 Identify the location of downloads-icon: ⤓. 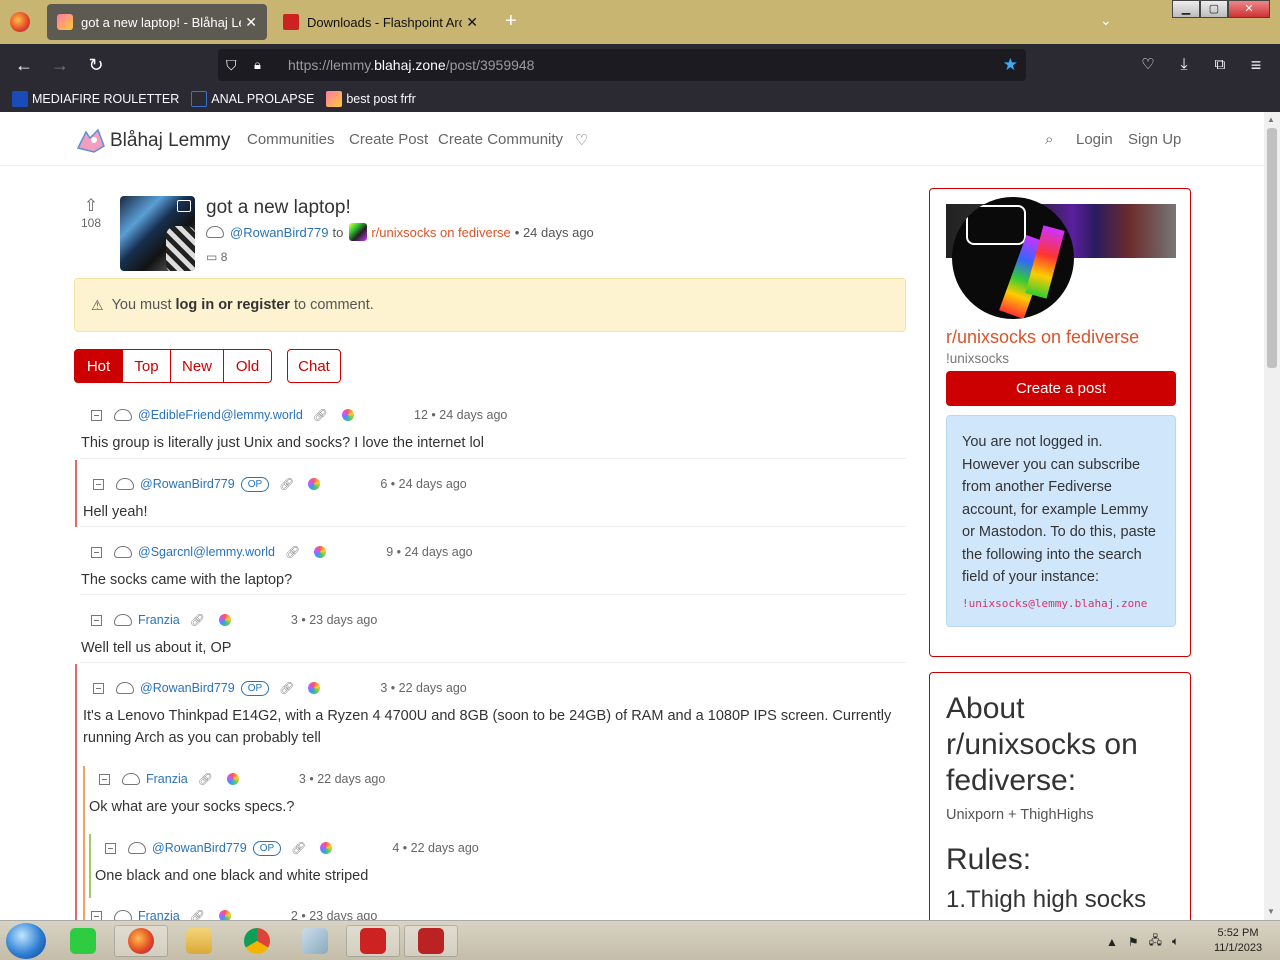
(1184, 65).